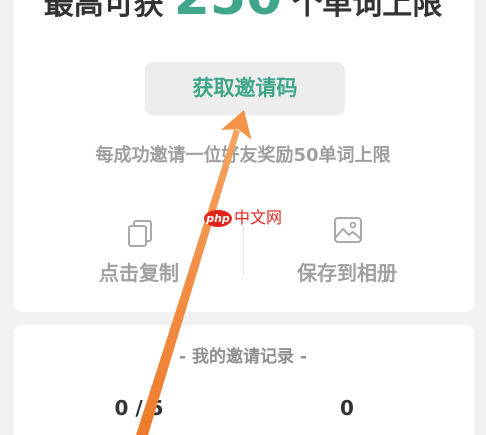  Describe the element at coordinates (367, 11) in the screenshot. I see `headline-suffix: 个单词上限` at that location.